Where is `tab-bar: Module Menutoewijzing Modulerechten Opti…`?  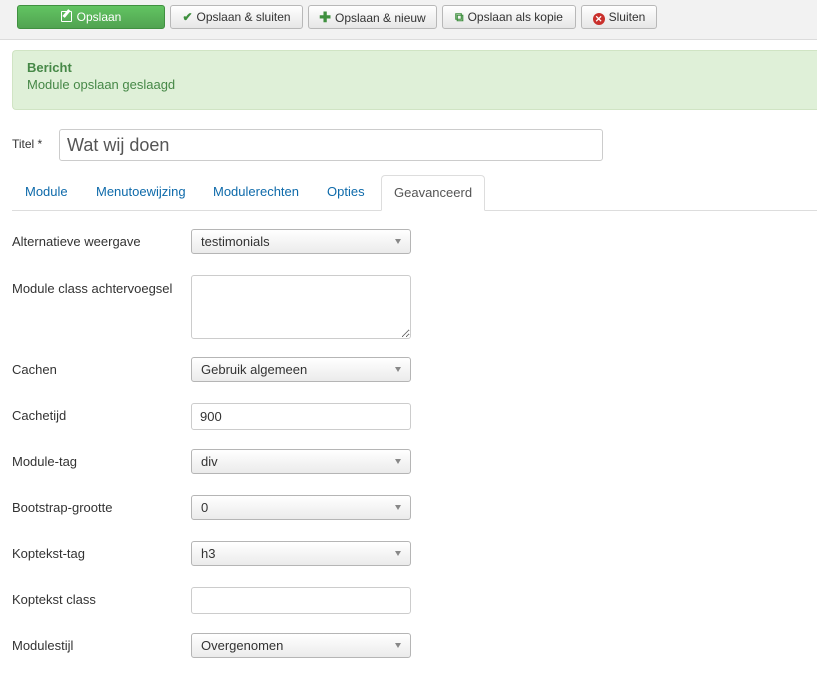
tab-bar: Module Menutoewijzing Modulerechten Opti… is located at coordinates (414, 193).